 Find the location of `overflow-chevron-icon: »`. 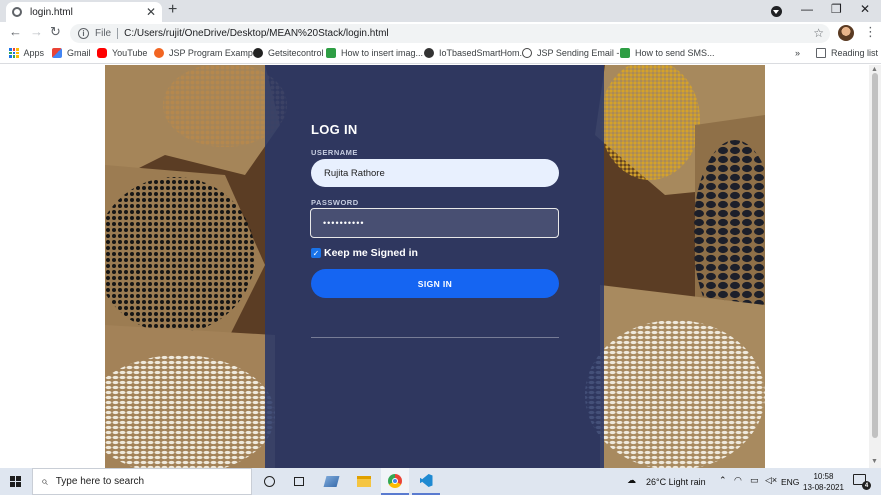

overflow-chevron-icon: » is located at coordinates (798, 53).